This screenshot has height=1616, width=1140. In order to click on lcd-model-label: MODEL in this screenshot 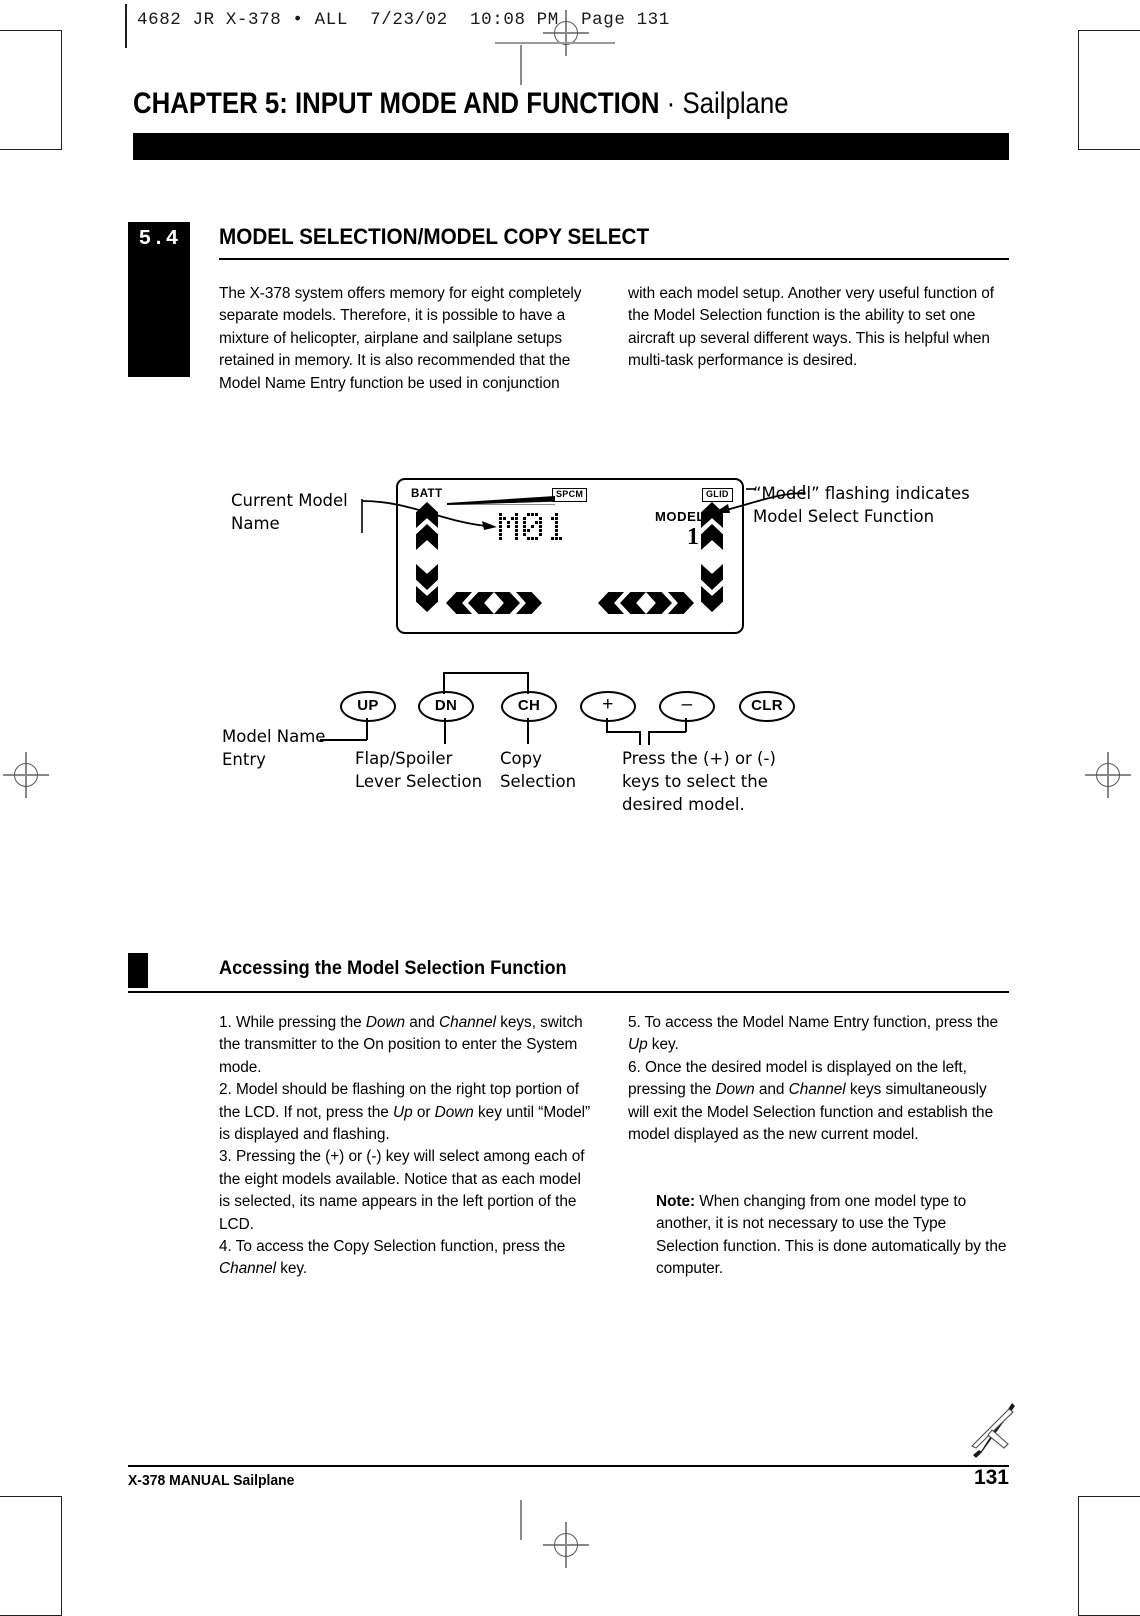, I will do `click(680, 516)`.